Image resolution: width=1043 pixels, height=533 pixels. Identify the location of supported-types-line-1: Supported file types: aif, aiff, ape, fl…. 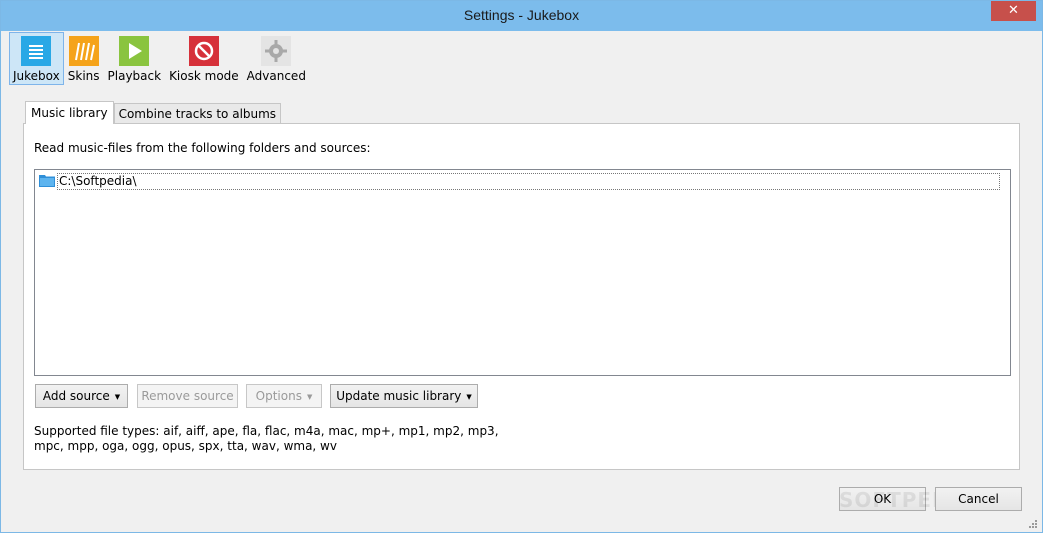
(266, 431).